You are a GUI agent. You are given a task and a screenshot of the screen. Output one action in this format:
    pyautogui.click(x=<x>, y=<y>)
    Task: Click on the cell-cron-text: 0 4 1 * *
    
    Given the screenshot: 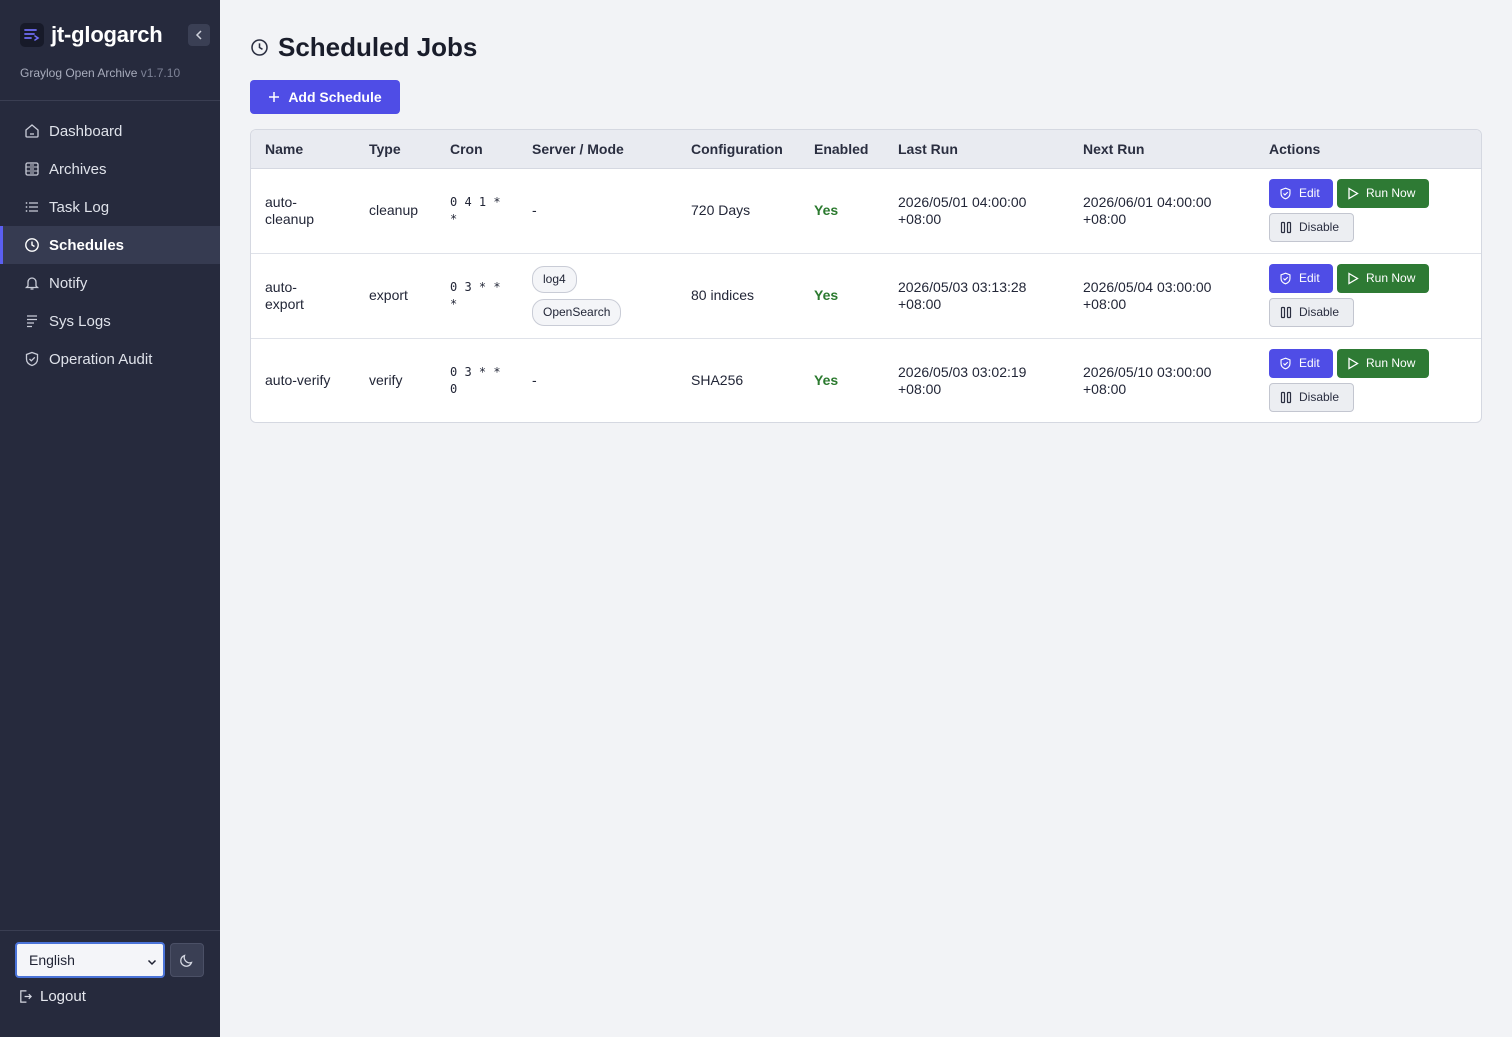 What is the action you would take?
    pyautogui.click(x=475, y=210)
    